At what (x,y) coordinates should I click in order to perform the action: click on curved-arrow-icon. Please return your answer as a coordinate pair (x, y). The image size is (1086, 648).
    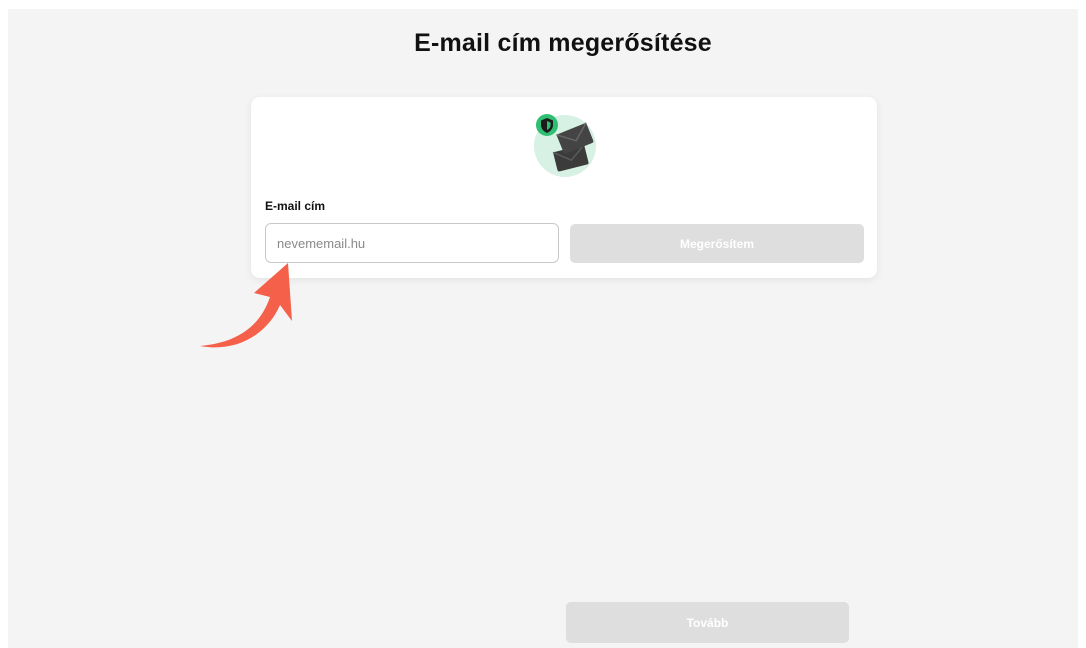
    Looking at the image, I should click on (246, 305).